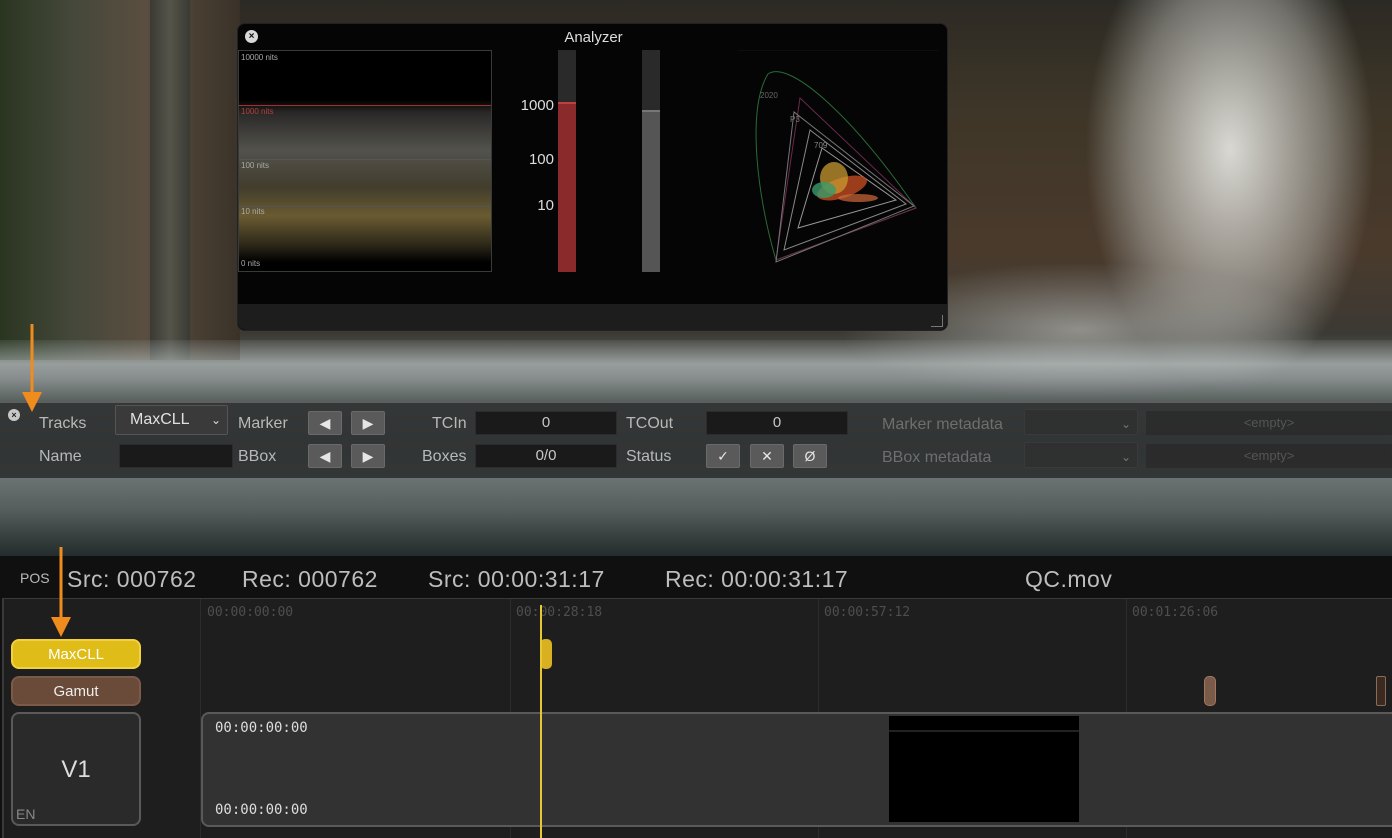 This screenshot has height=838, width=1392. Describe the element at coordinates (76, 691) in the screenshot. I see `track-gamut-button: Gamut` at that location.